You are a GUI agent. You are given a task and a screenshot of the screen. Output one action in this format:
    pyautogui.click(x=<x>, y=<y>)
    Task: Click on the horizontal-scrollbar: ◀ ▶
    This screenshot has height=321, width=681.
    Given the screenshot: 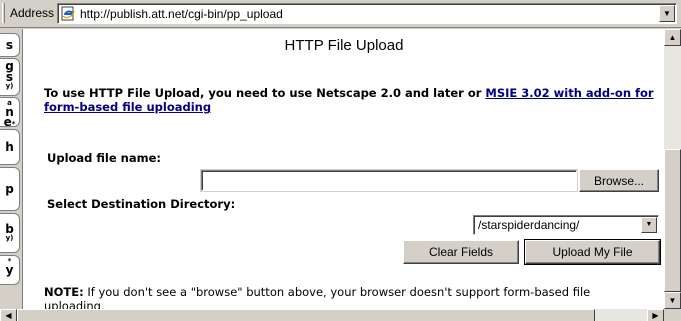 What is the action you would take?
    pyautogui.click(x=332, y=315)
    